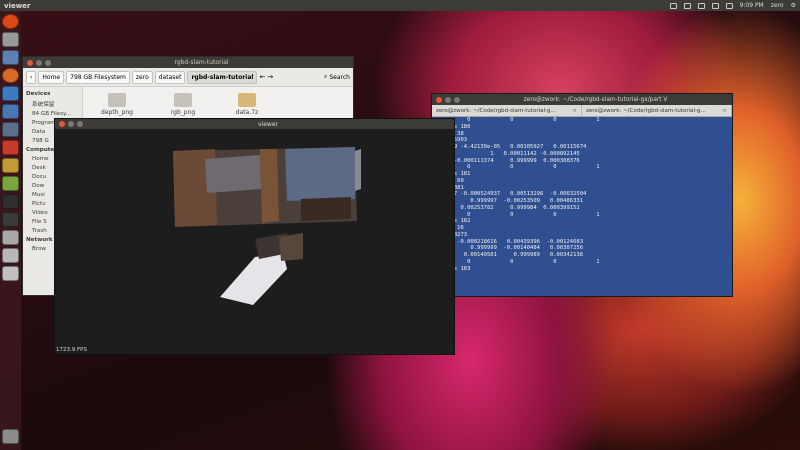 The height and width of the screenshot is (450, 800). What do you see at coordinates (247, 112) in the screenshot?
I see `file-item-label: data.7z` at bounding box center [247, 112].